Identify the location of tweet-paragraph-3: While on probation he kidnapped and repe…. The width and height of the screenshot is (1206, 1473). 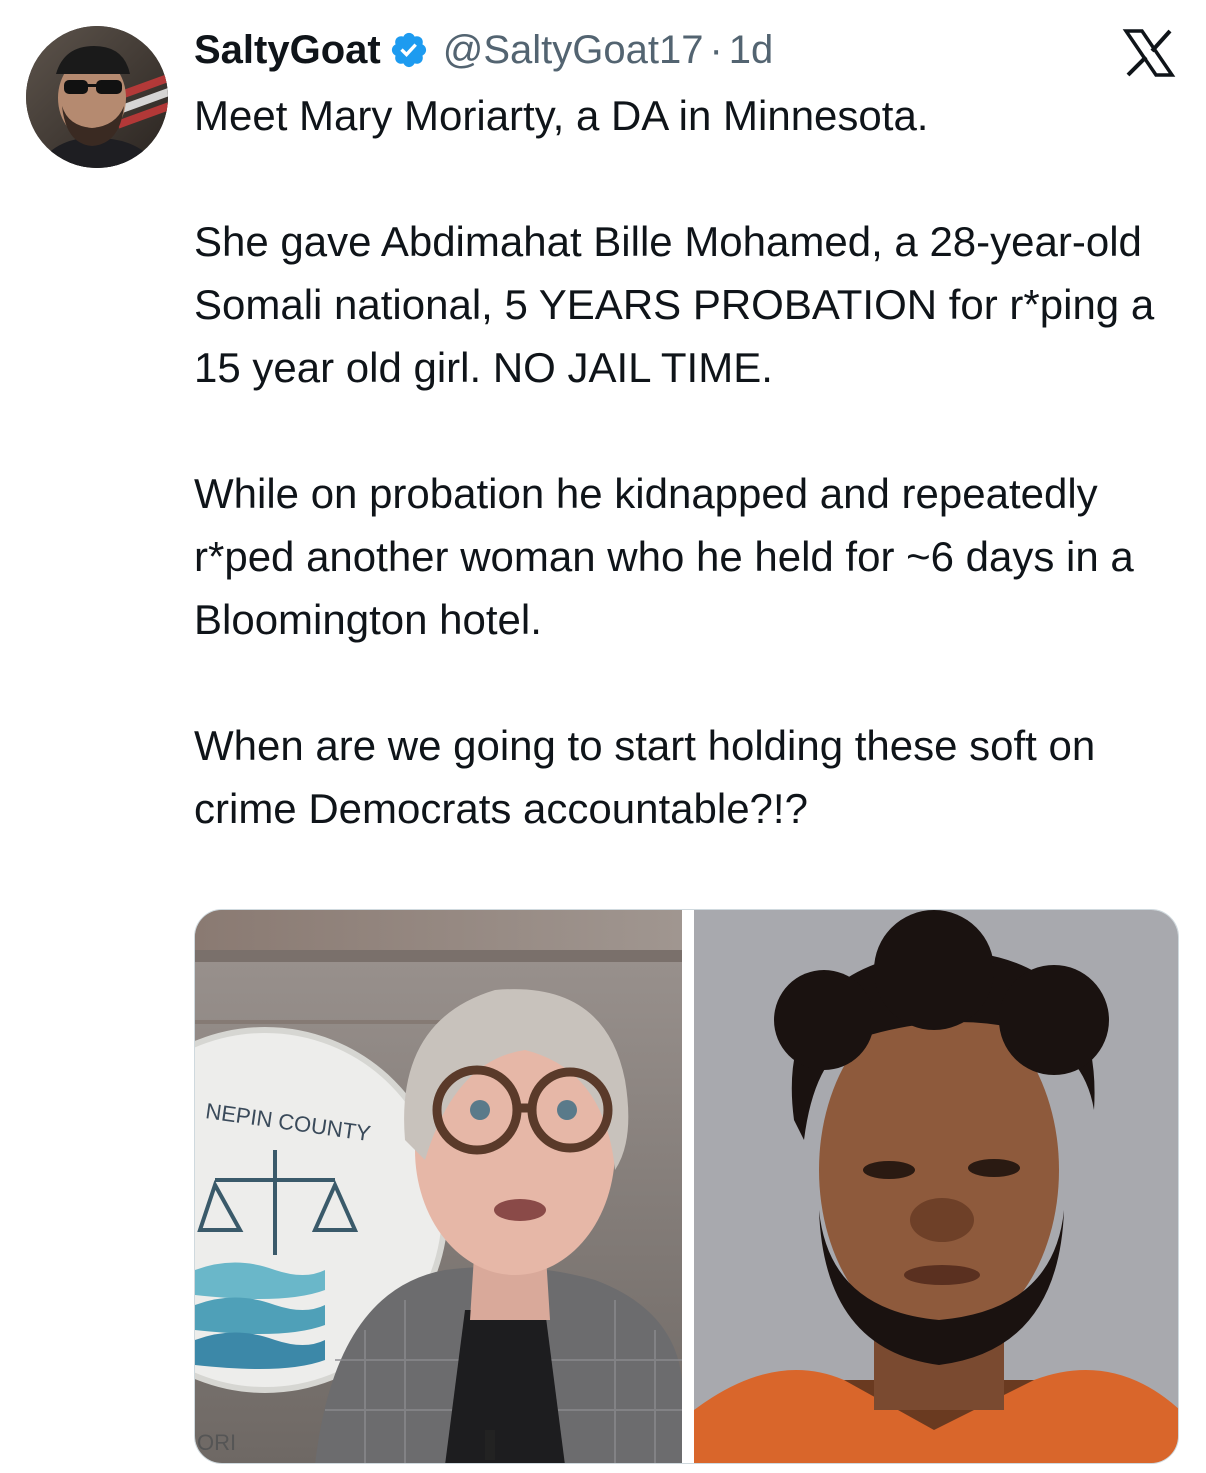
(664, 556).